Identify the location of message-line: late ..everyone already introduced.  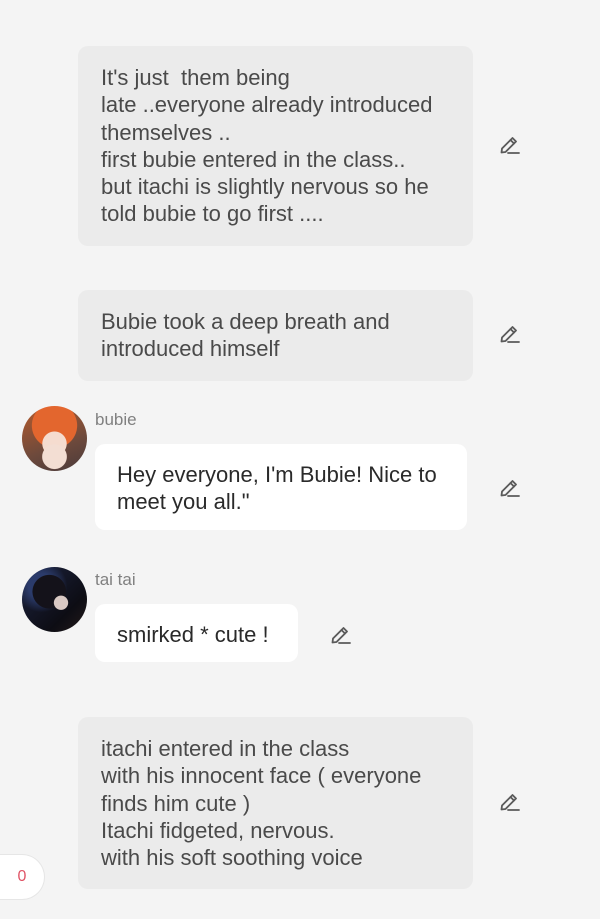
(267, 105).